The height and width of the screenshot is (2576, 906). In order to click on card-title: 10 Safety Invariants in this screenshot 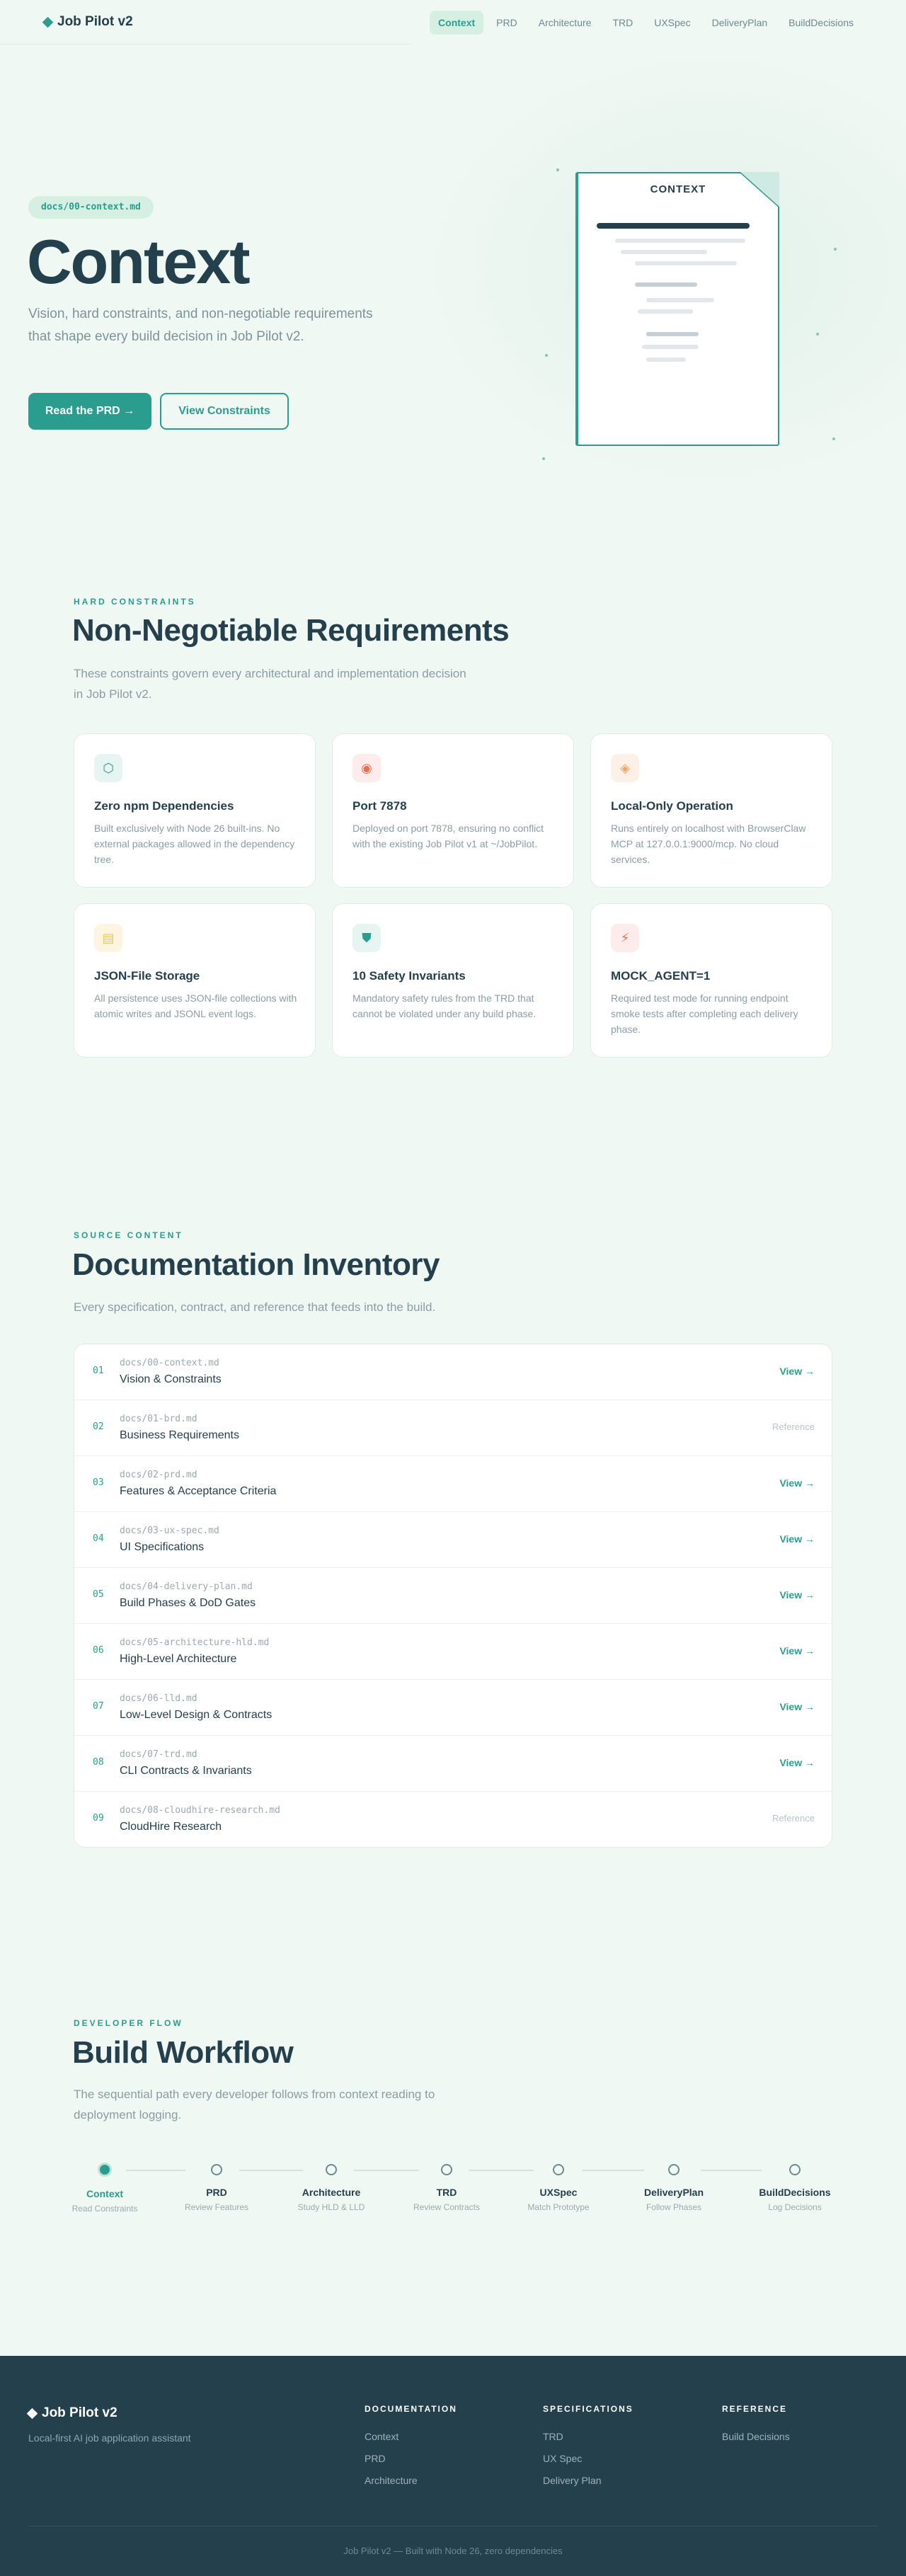, I will do `click(409, 976)`.